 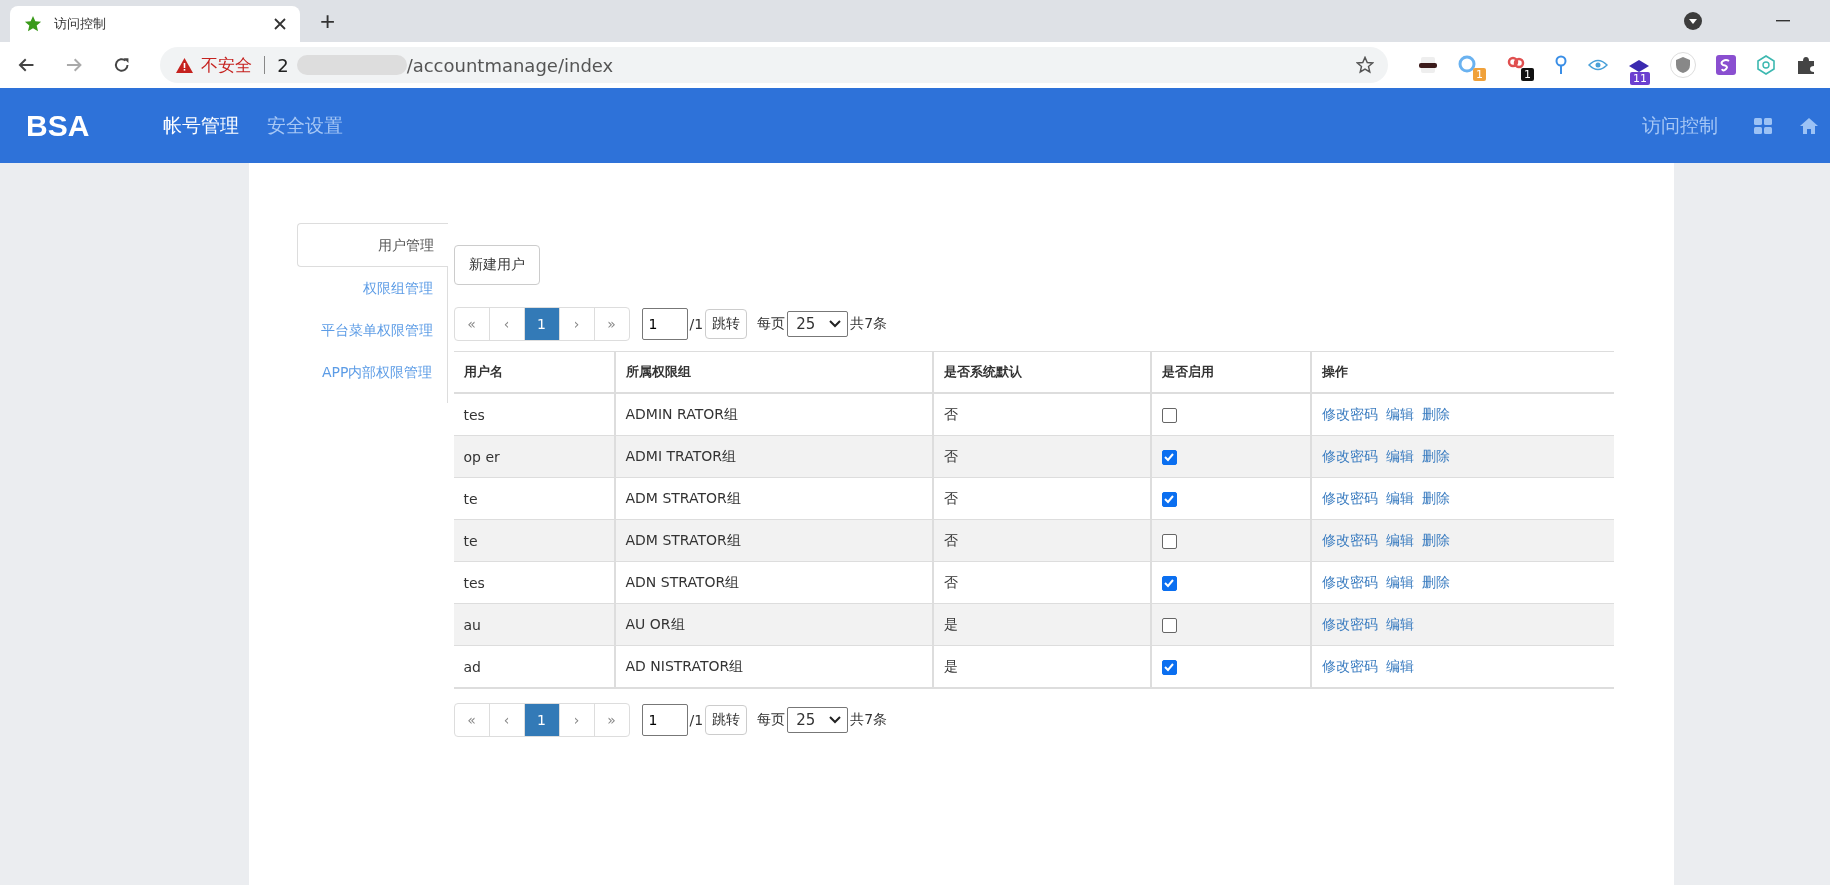 What do you see at coordinates (1683, 65) in the screenshot?
I see `shield-icon` at bounding box center [1683, 65].